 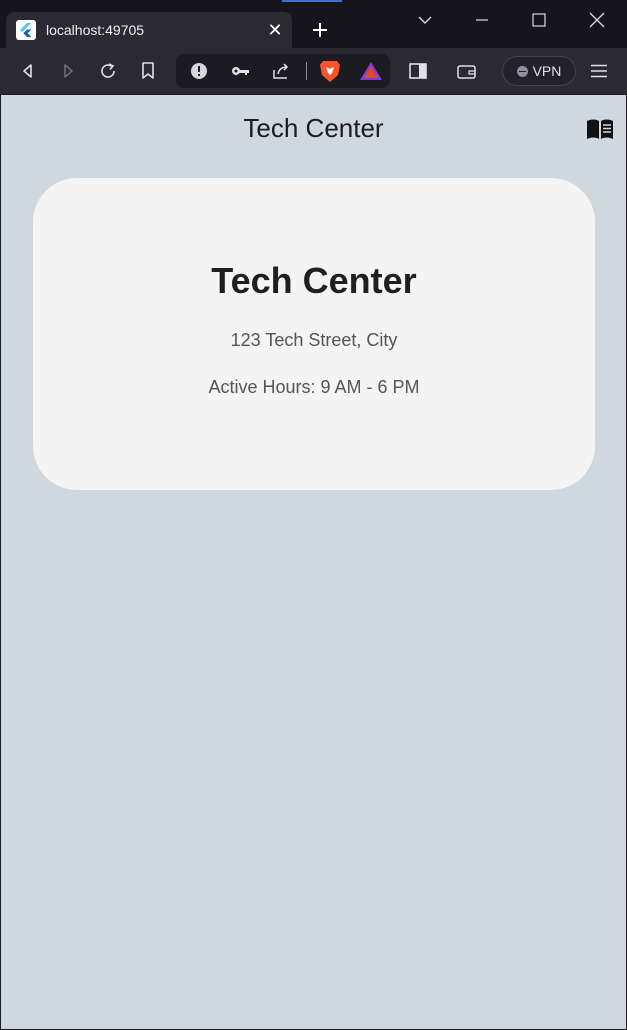 What do you see at coordinates (149, 30) in the screenshot?
I see `browser-tab: localhost:49705 ✕` at bounding box center [149, 30].